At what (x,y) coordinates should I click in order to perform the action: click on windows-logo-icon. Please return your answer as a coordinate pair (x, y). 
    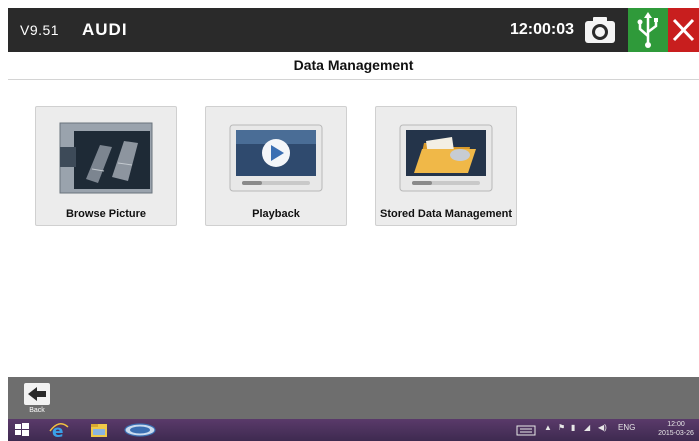
    Looking at the image, I should click on (22, 429).